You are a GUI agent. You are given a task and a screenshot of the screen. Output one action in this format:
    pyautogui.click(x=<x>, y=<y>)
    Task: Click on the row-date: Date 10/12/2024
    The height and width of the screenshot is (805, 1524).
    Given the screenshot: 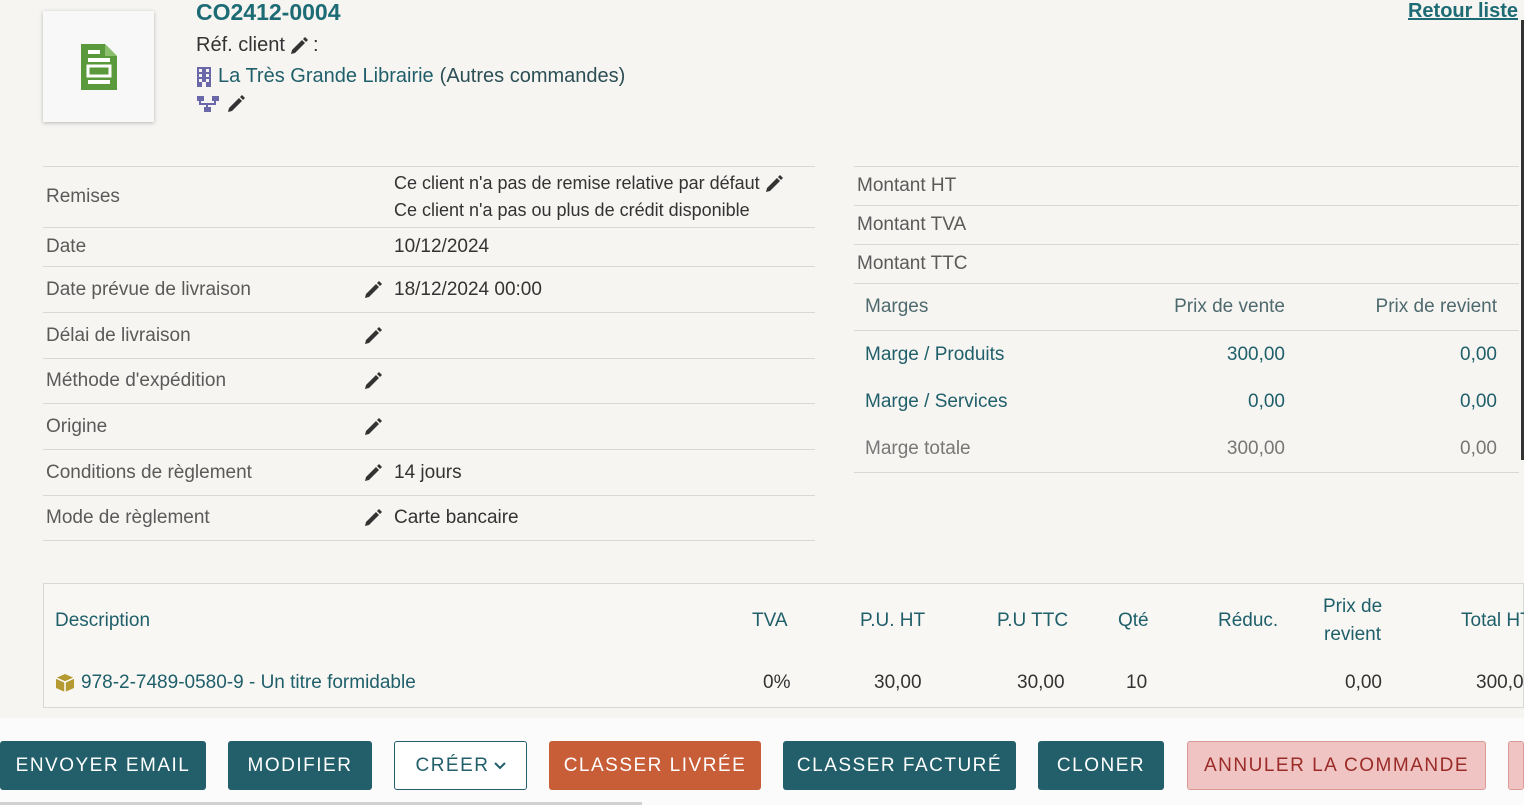 What is the action you would take?
    pyautogui.click(x=429, y=247)
    